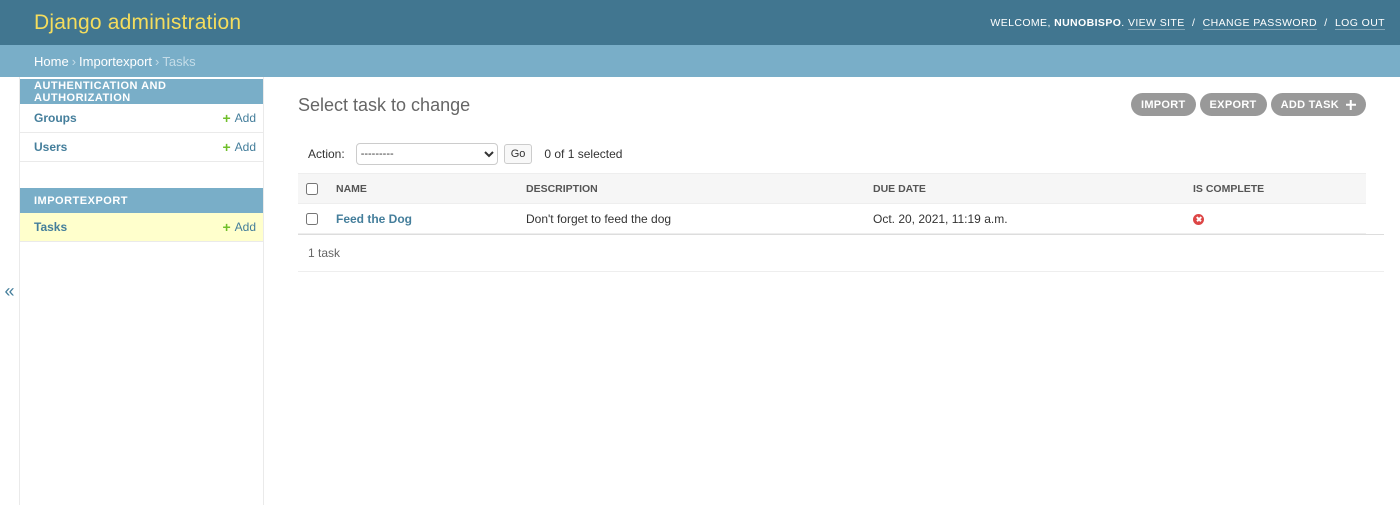 The height and width of the screenshot is (505, 1400). I want to click on add-group-button: + Add, so click(239, 118).